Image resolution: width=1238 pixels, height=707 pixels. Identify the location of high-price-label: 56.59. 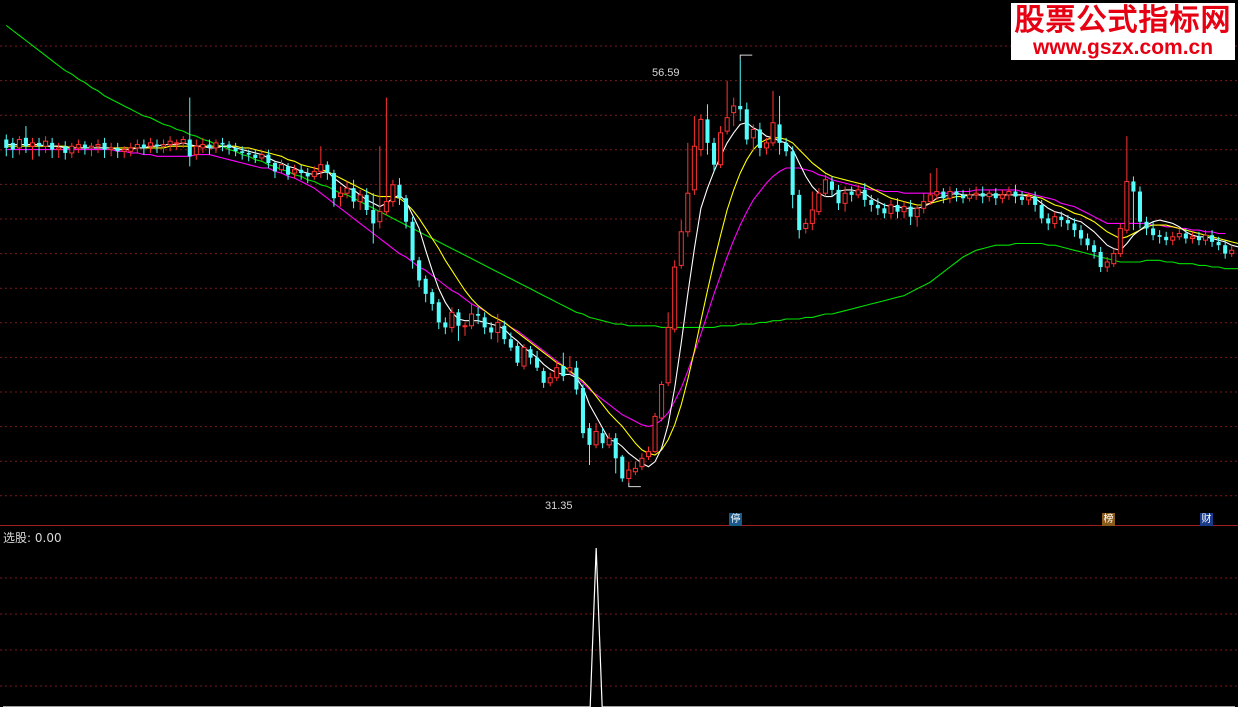
(666, 73).